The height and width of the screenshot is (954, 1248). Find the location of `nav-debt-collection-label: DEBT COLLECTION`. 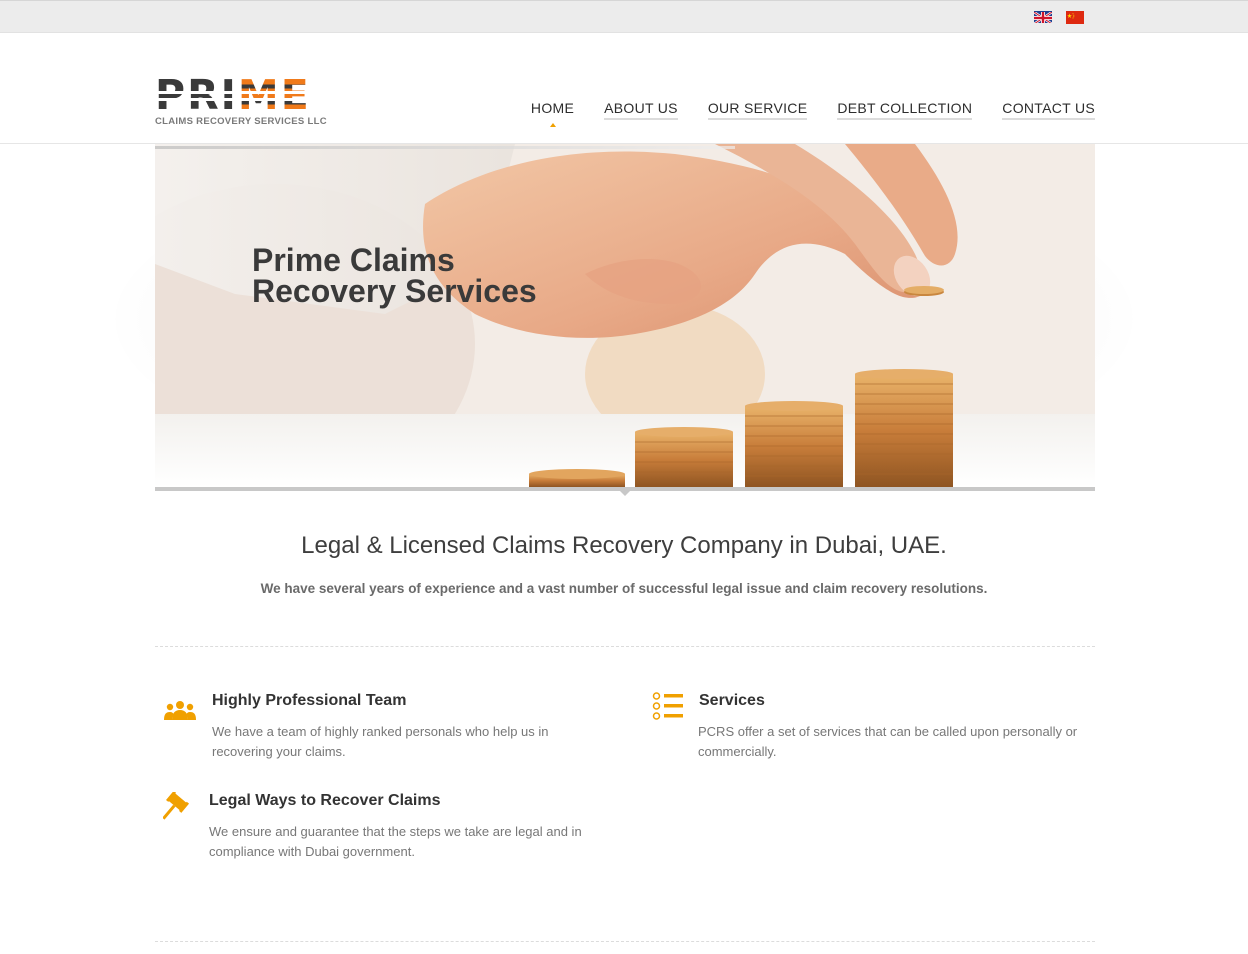

nav-debt-collection-label: DEBT COLLECTION is located at coordinates (905, 108).